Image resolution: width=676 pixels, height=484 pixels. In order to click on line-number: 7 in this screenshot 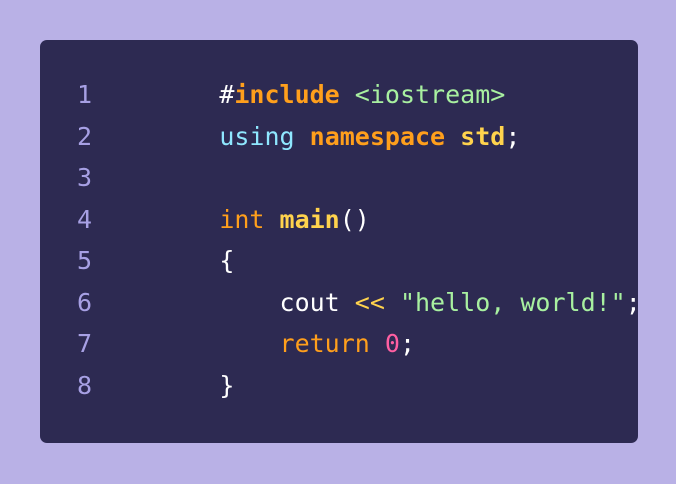, I will do `click(84, 344)`.